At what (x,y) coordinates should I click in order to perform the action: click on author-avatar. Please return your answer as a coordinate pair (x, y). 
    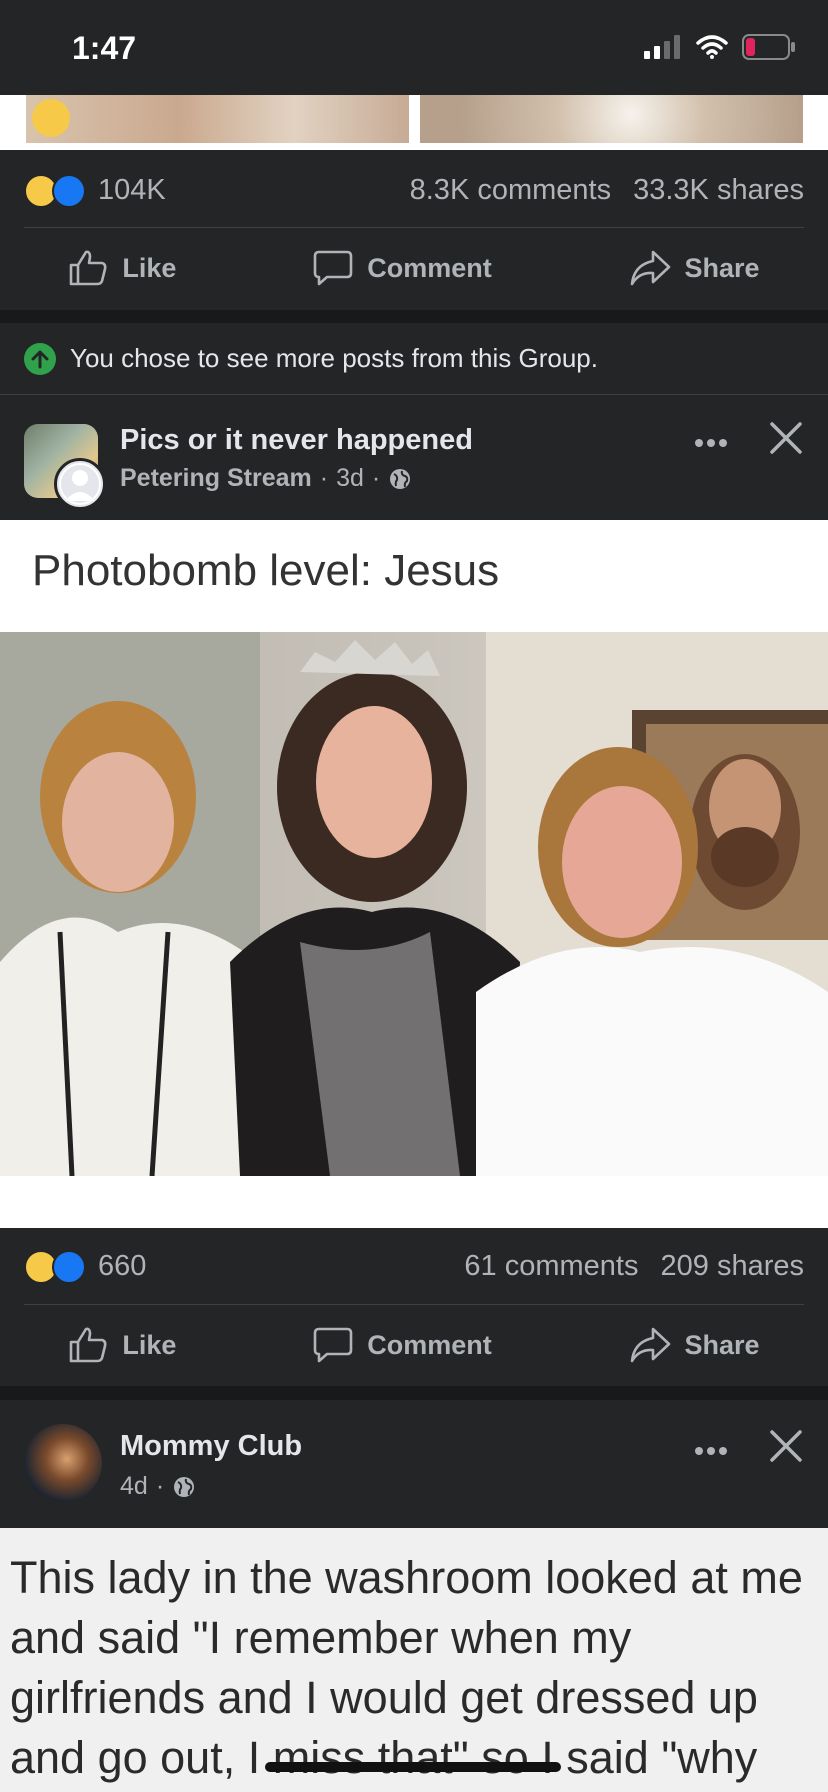
    Looking at the image, I should click on (80, 484).